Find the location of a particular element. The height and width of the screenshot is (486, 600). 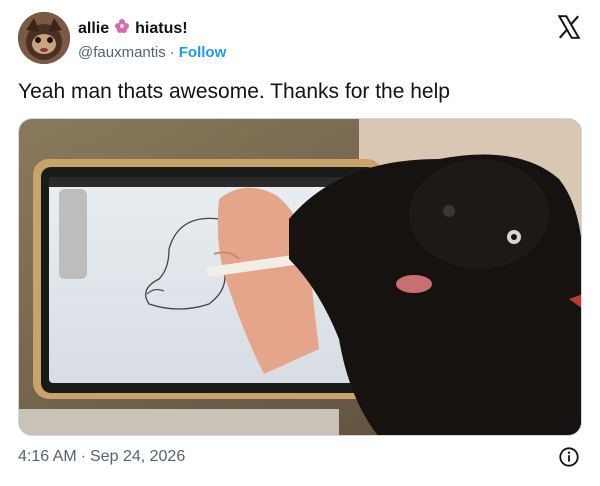

handle: @fauxmantis is located at coordinates (122, 52).